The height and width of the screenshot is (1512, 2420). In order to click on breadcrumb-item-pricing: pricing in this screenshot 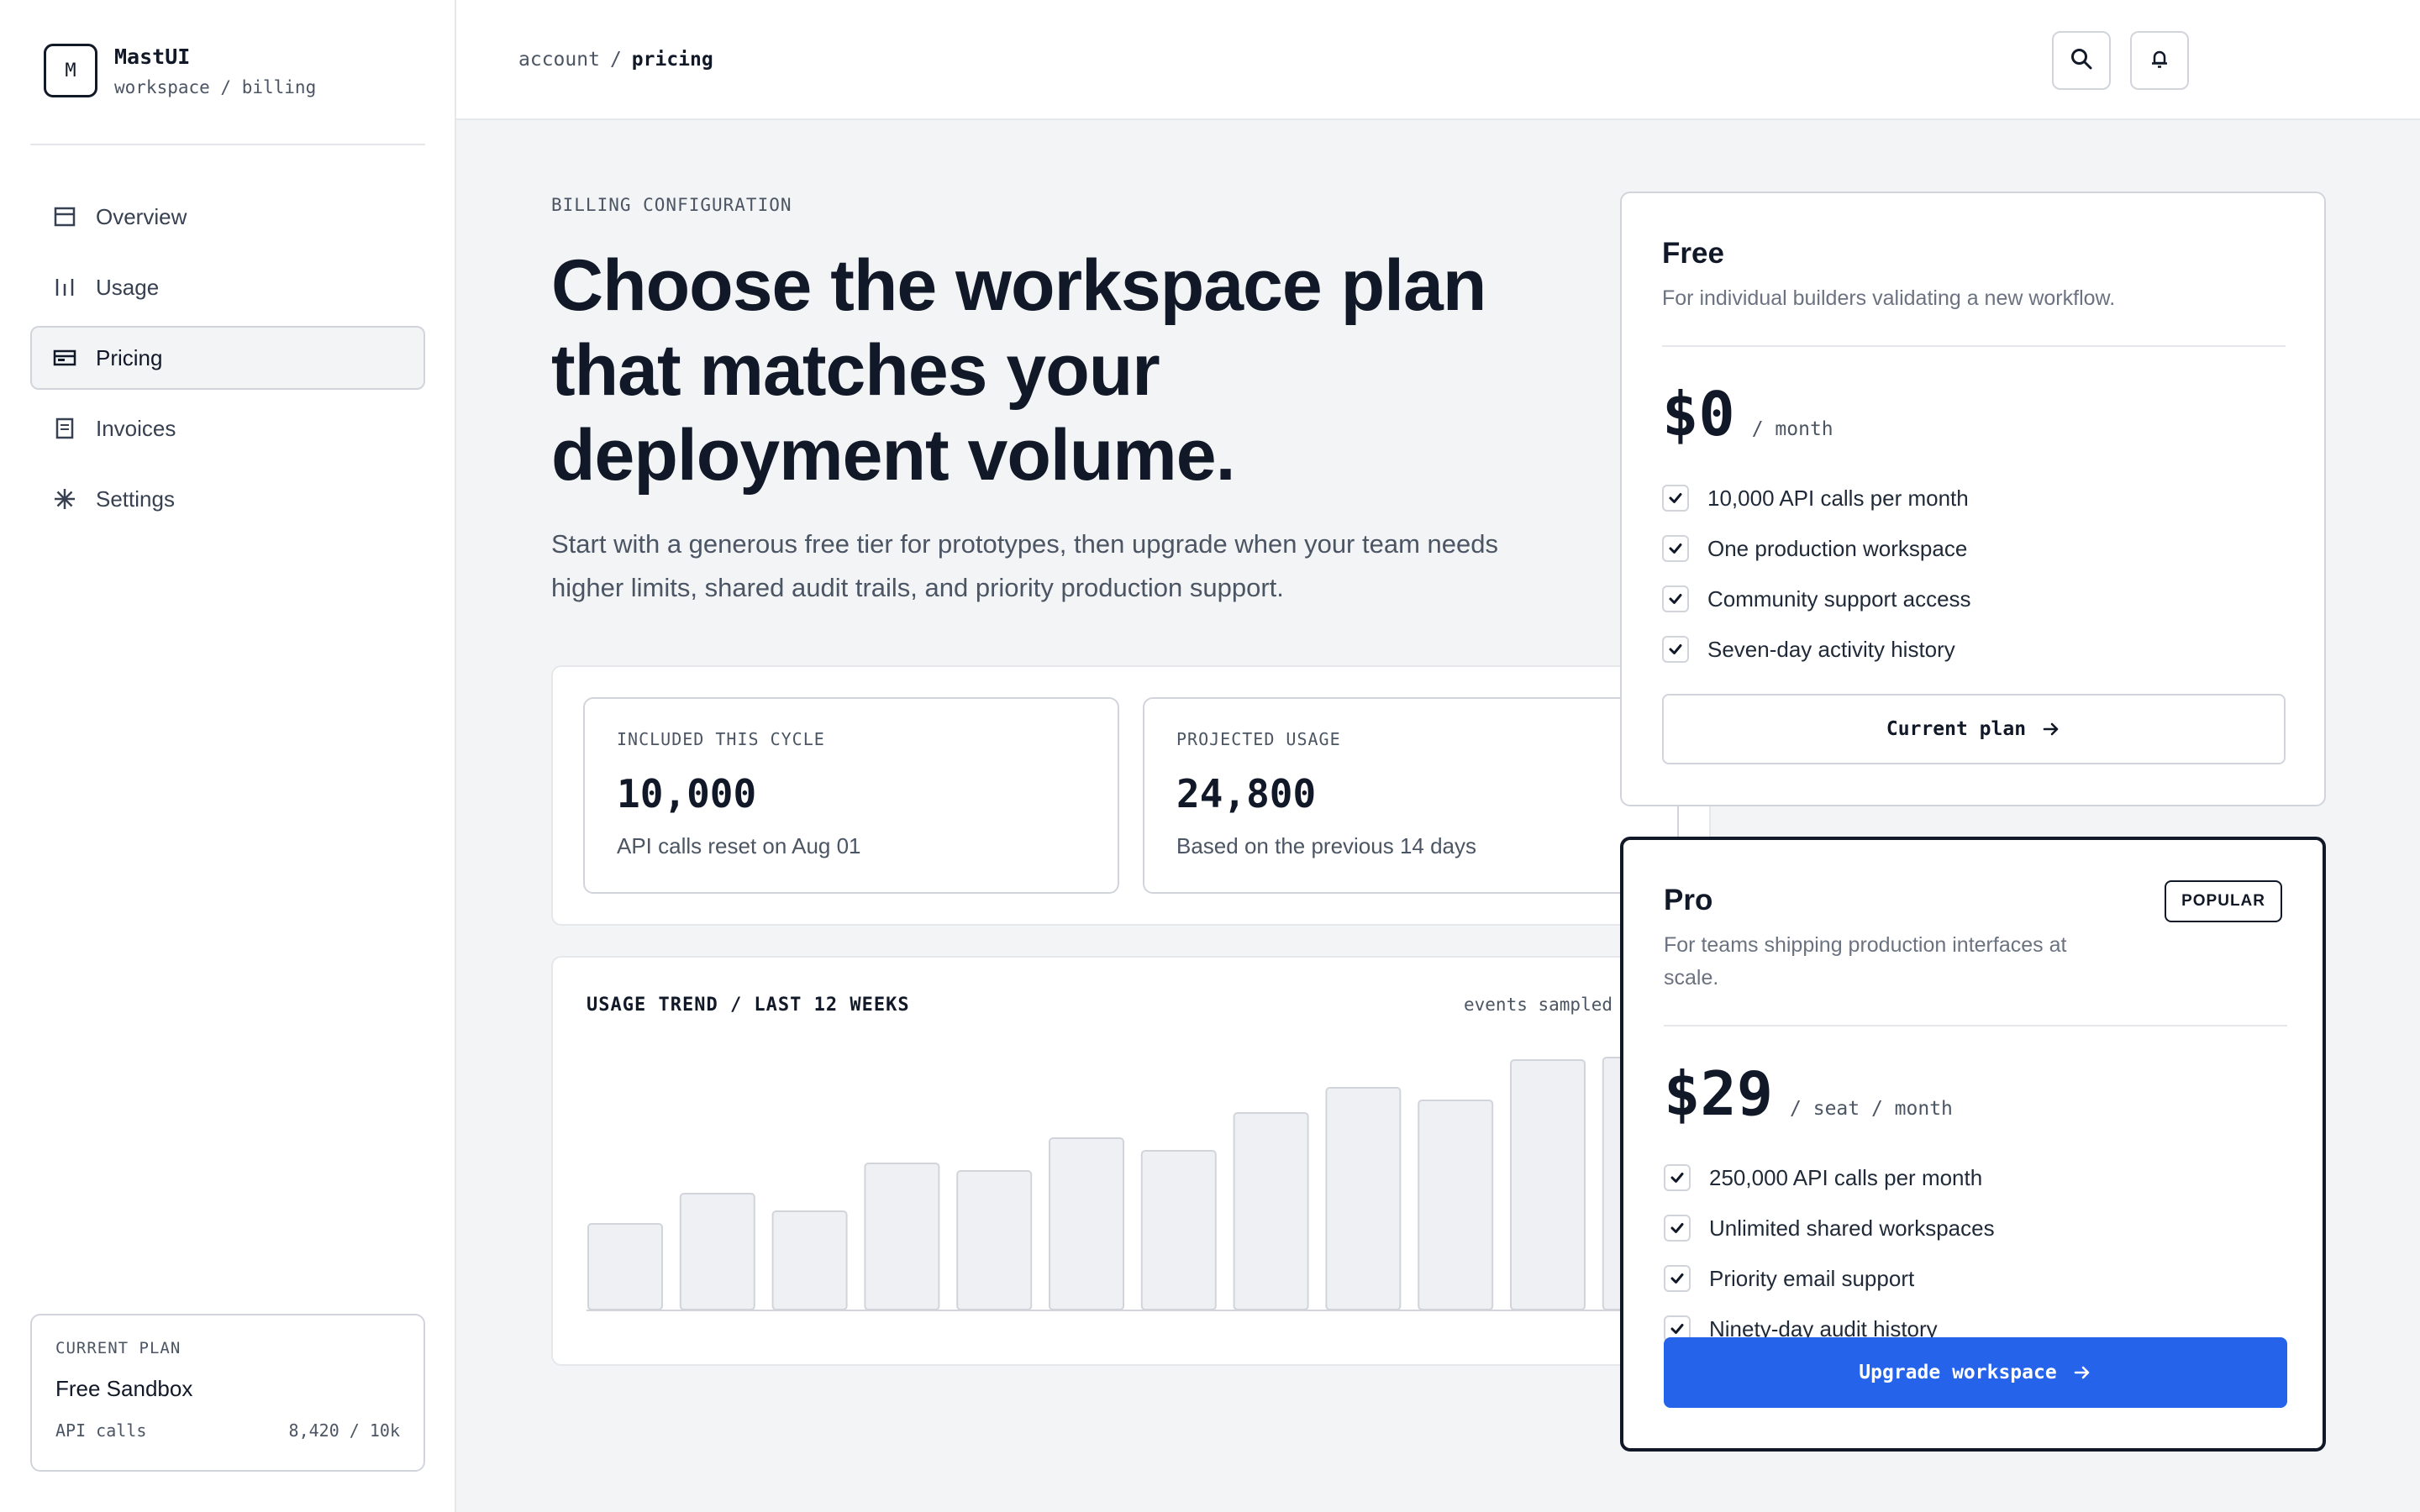, I will do `click(672, 60)`.